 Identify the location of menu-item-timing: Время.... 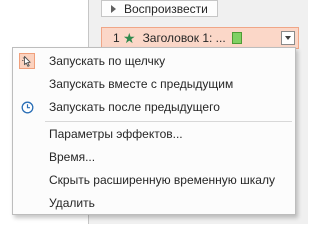
(154, 157).